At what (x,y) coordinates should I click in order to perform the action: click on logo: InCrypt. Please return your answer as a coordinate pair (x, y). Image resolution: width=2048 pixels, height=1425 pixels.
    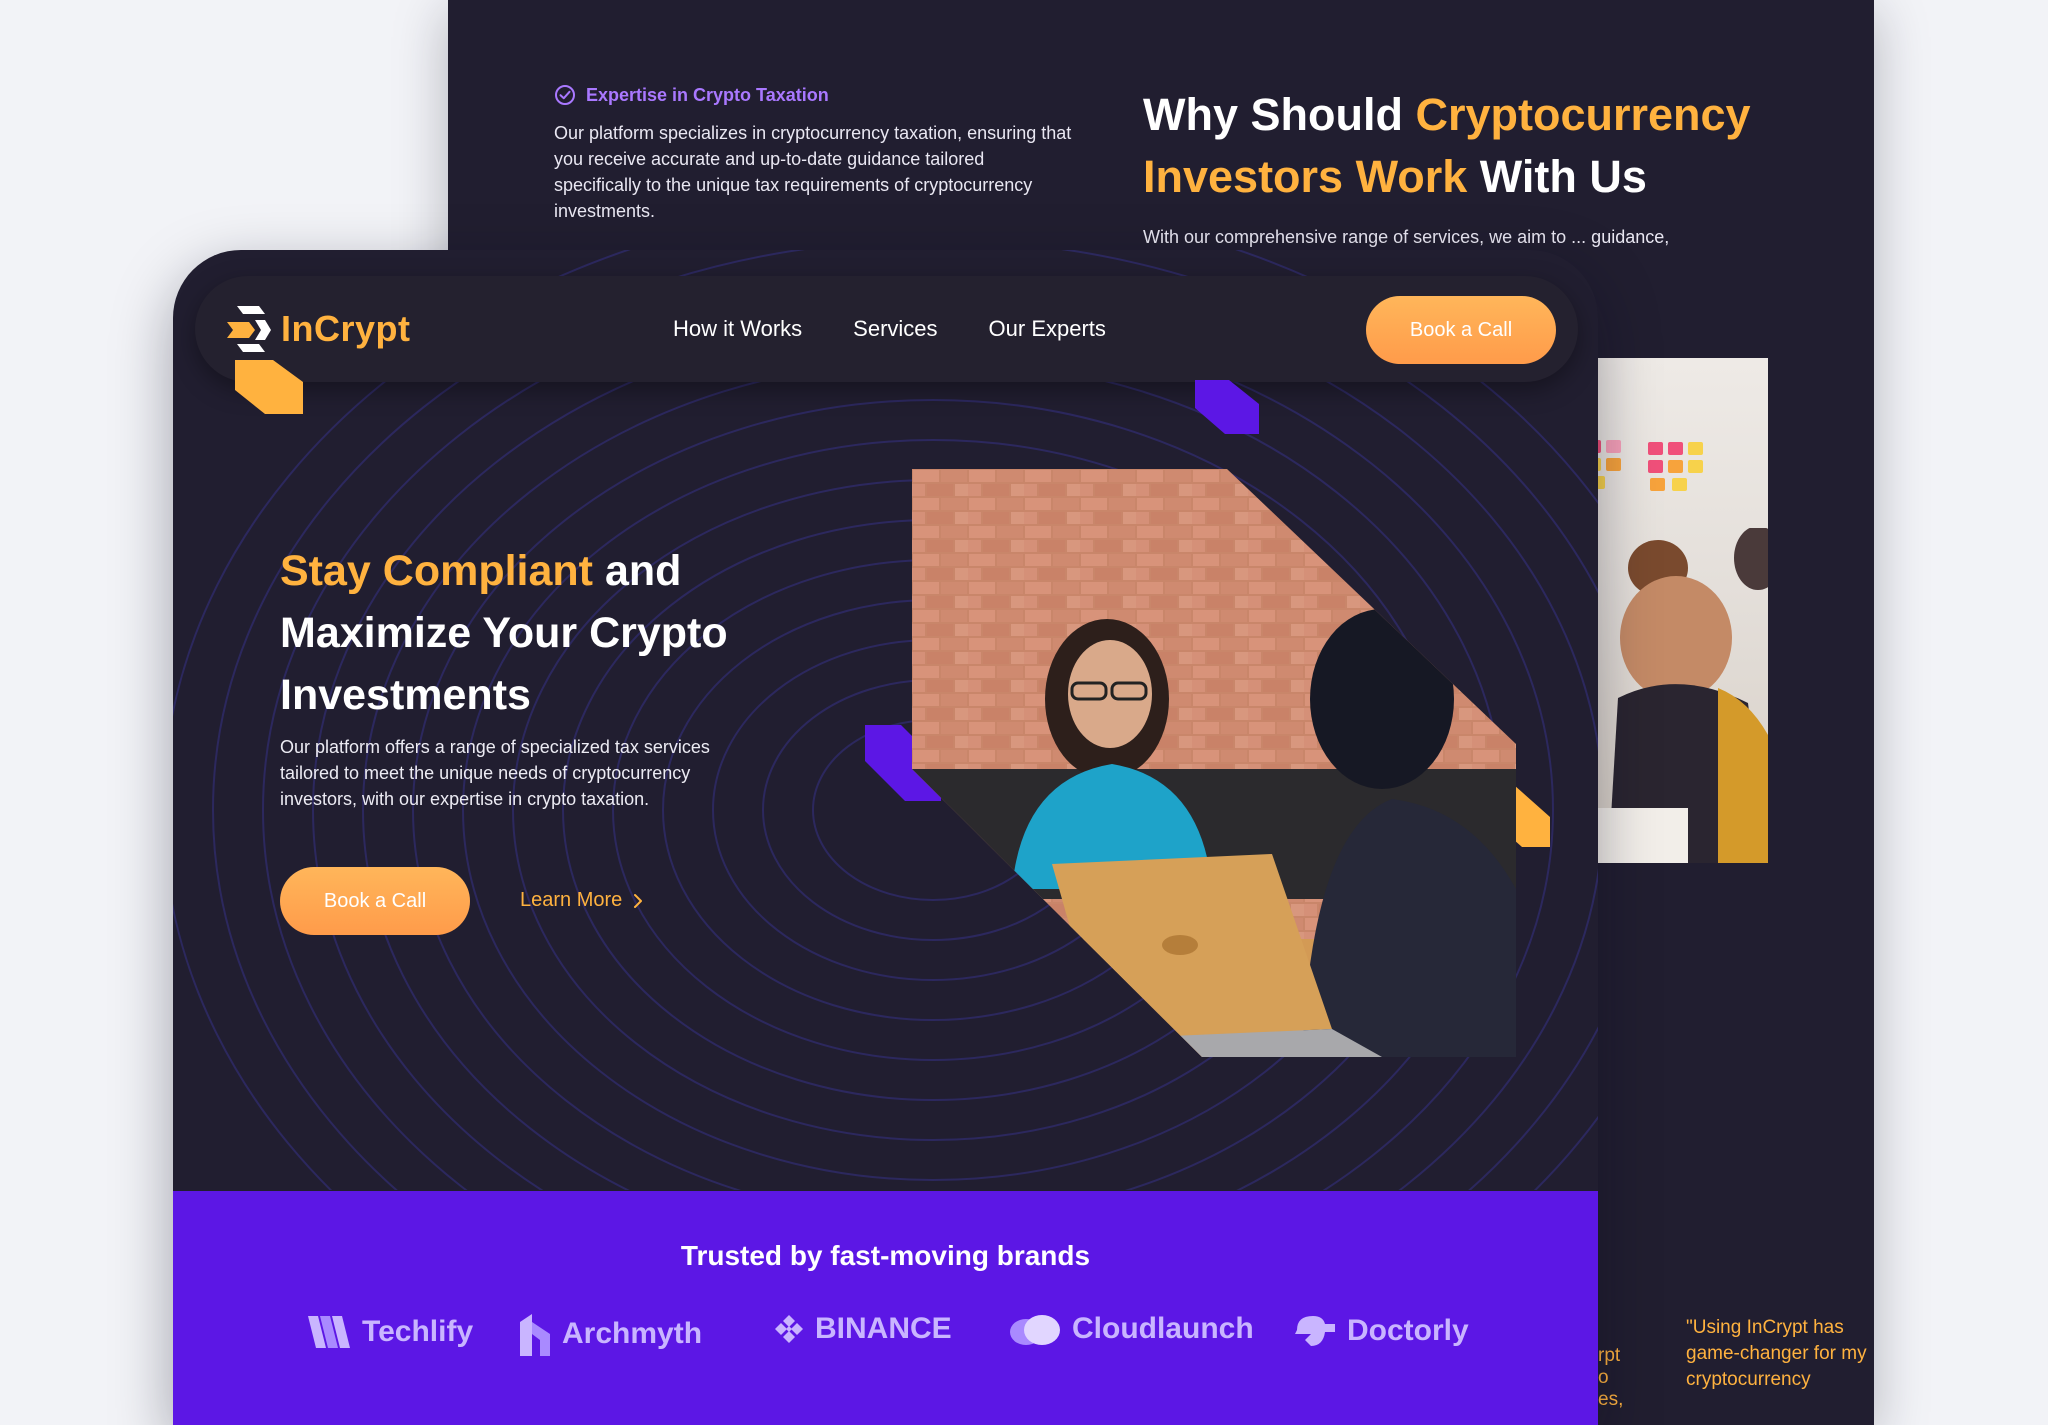
    Looking at the image, I should click on (318, 329).